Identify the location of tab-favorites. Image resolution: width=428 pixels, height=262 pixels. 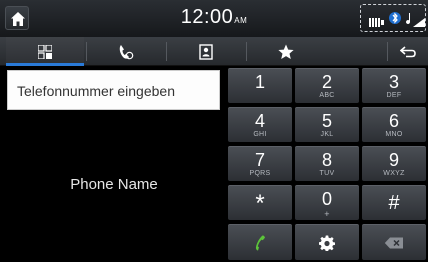
(286, 51).